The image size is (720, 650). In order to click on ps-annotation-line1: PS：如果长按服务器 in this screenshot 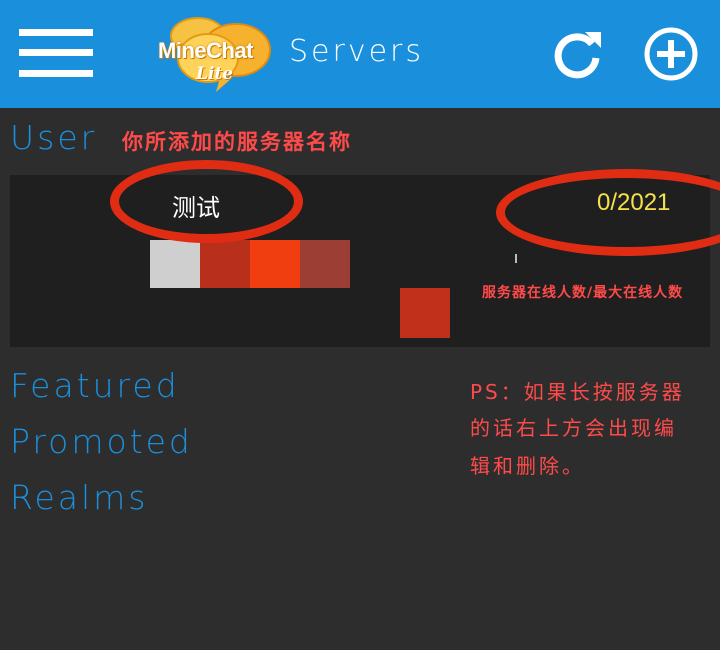, I will do `click(577, 392)`.